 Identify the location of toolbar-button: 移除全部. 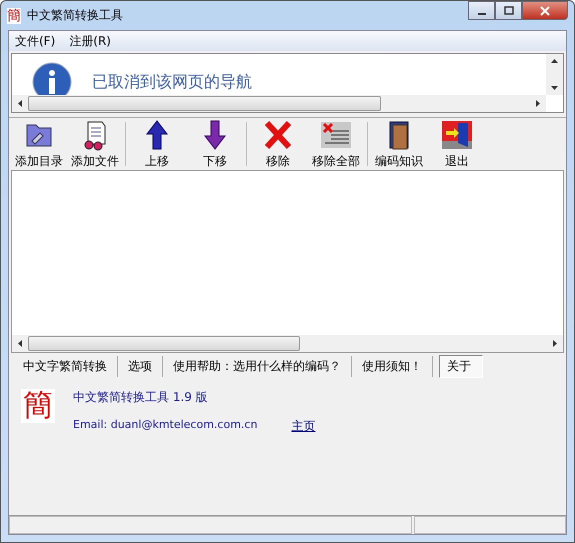
(336, 144).